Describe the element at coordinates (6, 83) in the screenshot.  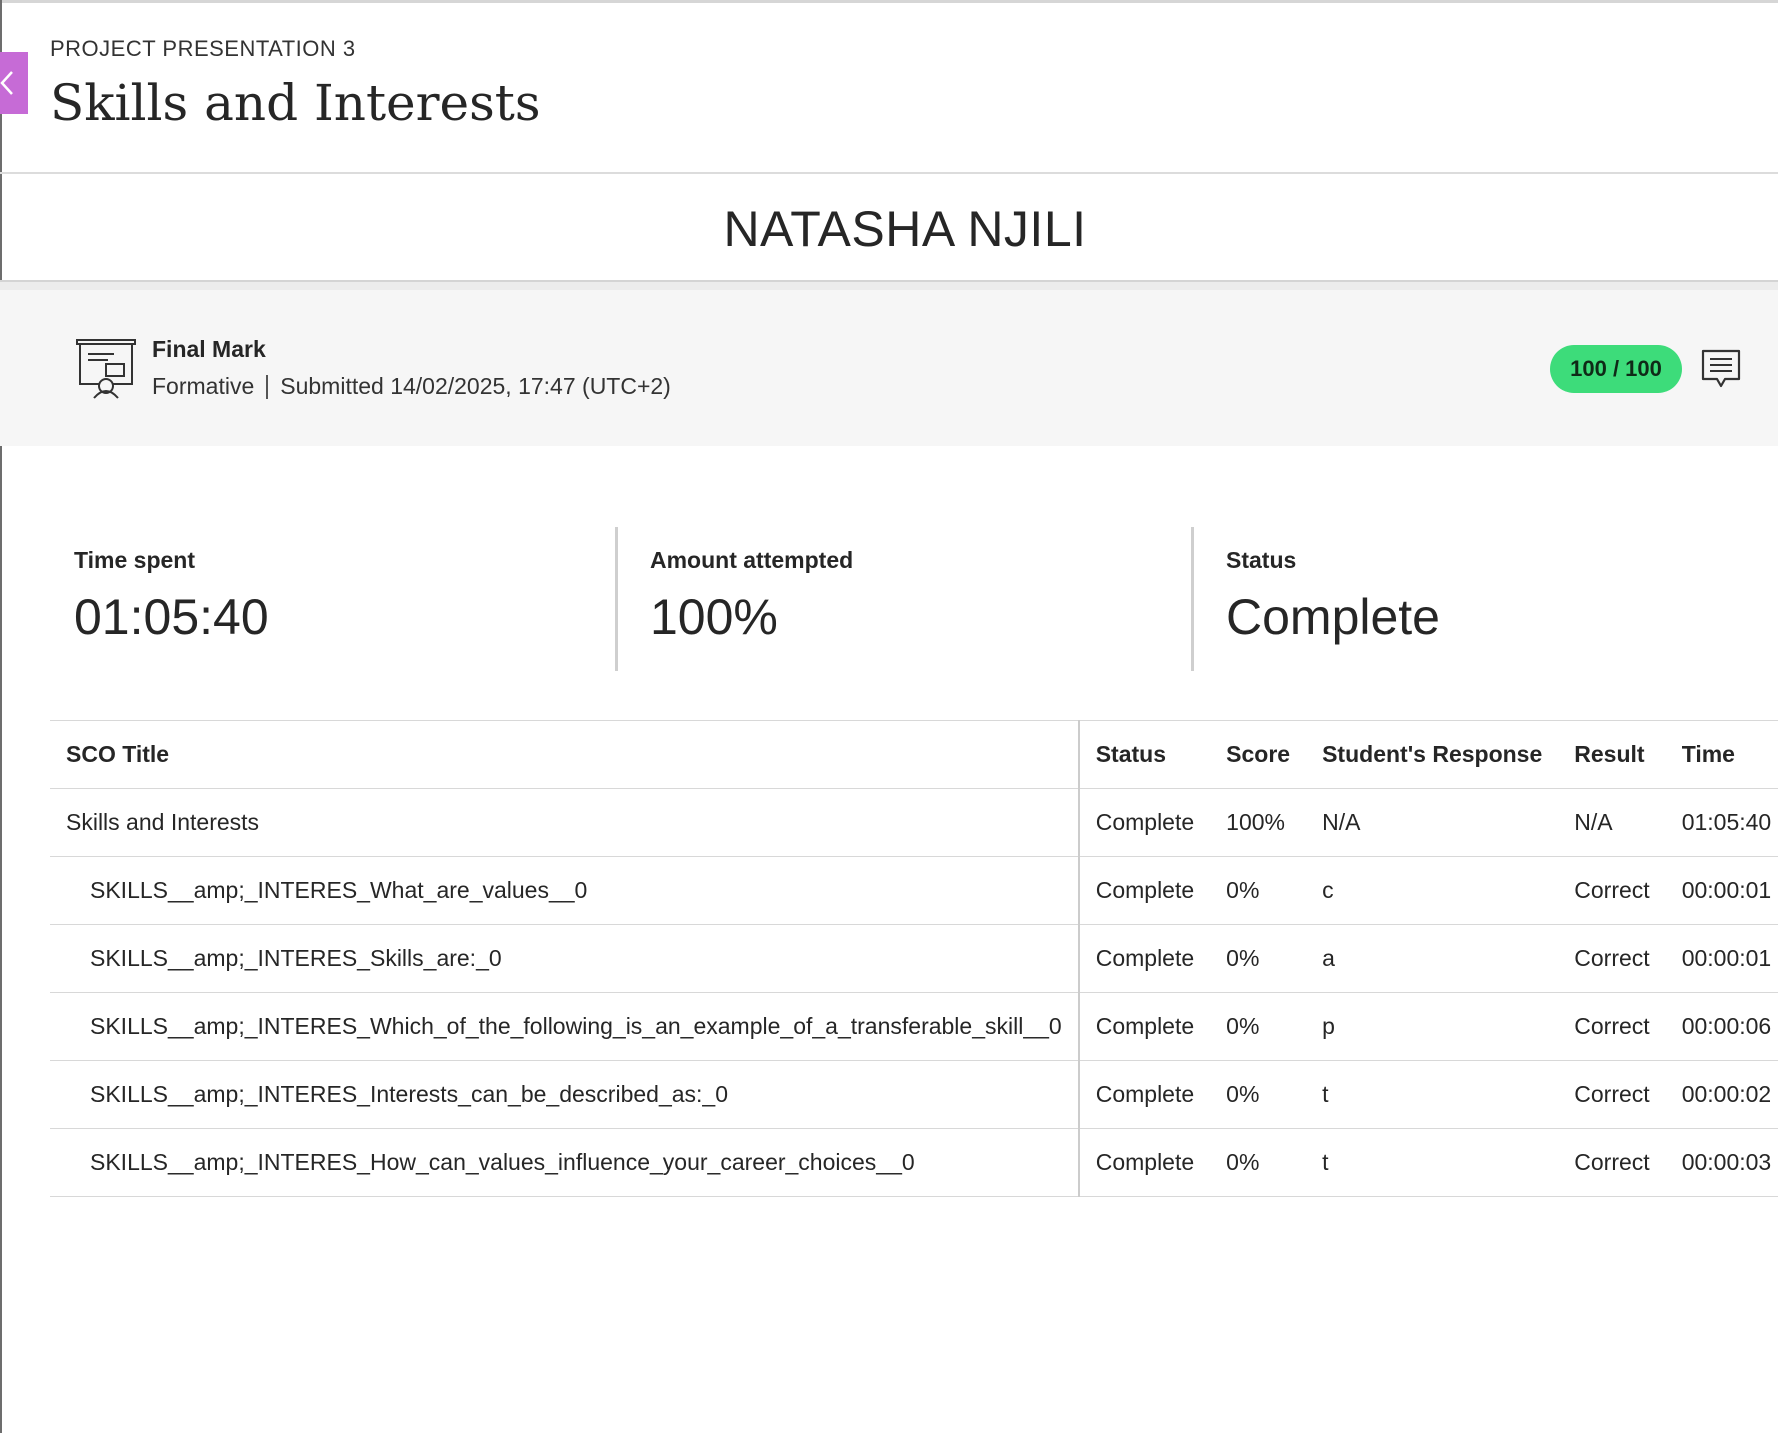
I see `chevron-left-icon` at that location.